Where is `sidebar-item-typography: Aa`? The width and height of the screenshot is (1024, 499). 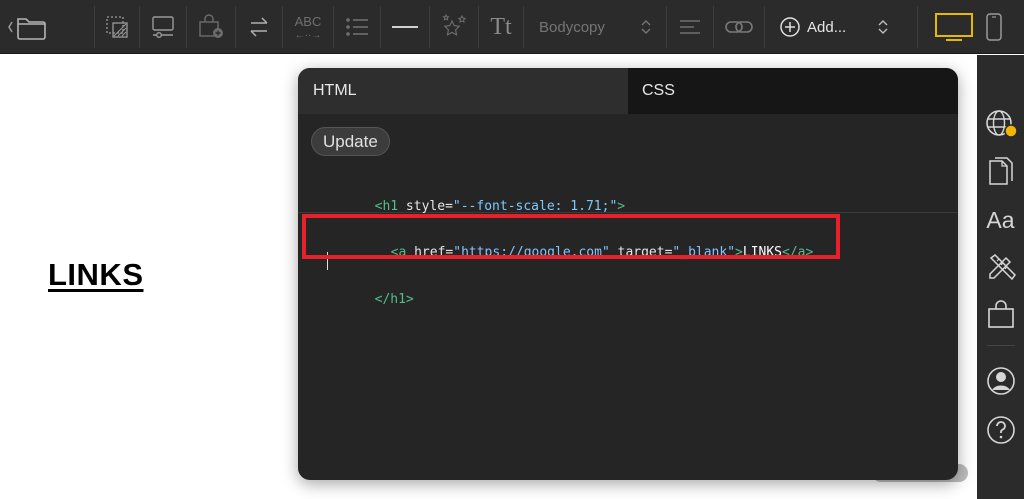
sidebar-item-typography: Aa is located at coordinates (1000, 220).